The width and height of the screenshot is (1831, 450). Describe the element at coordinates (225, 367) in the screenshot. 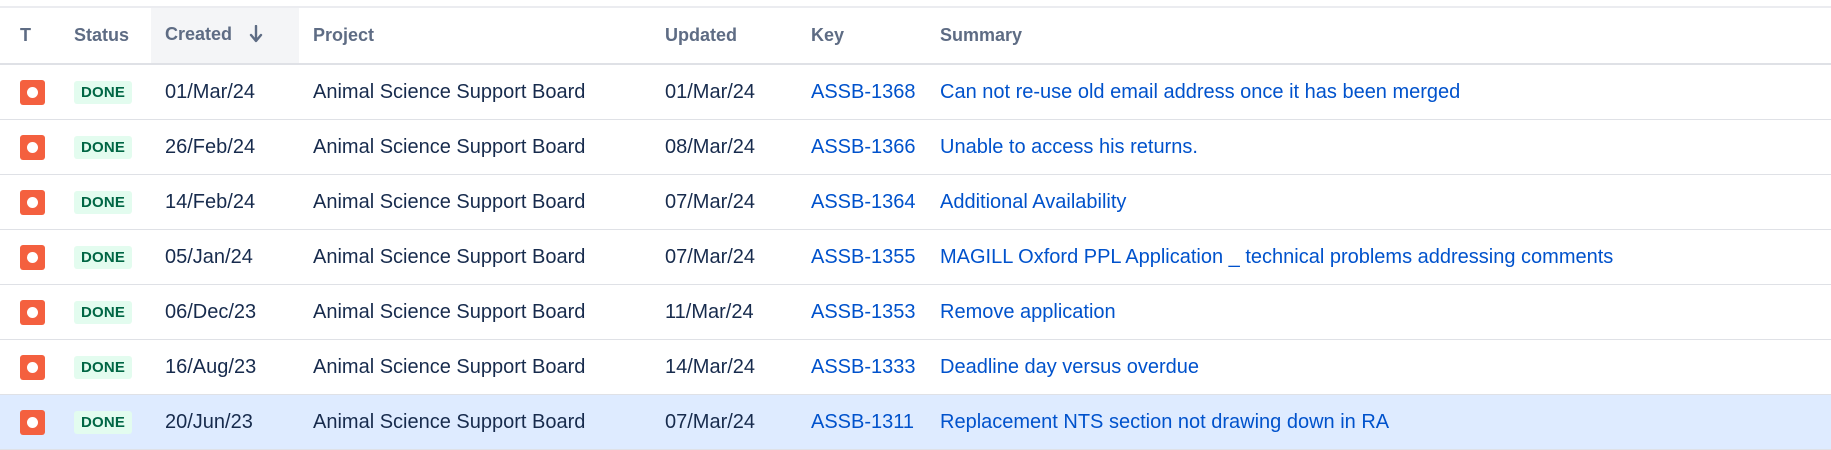

I see `cell-created: 16/Aug/23` at that location.